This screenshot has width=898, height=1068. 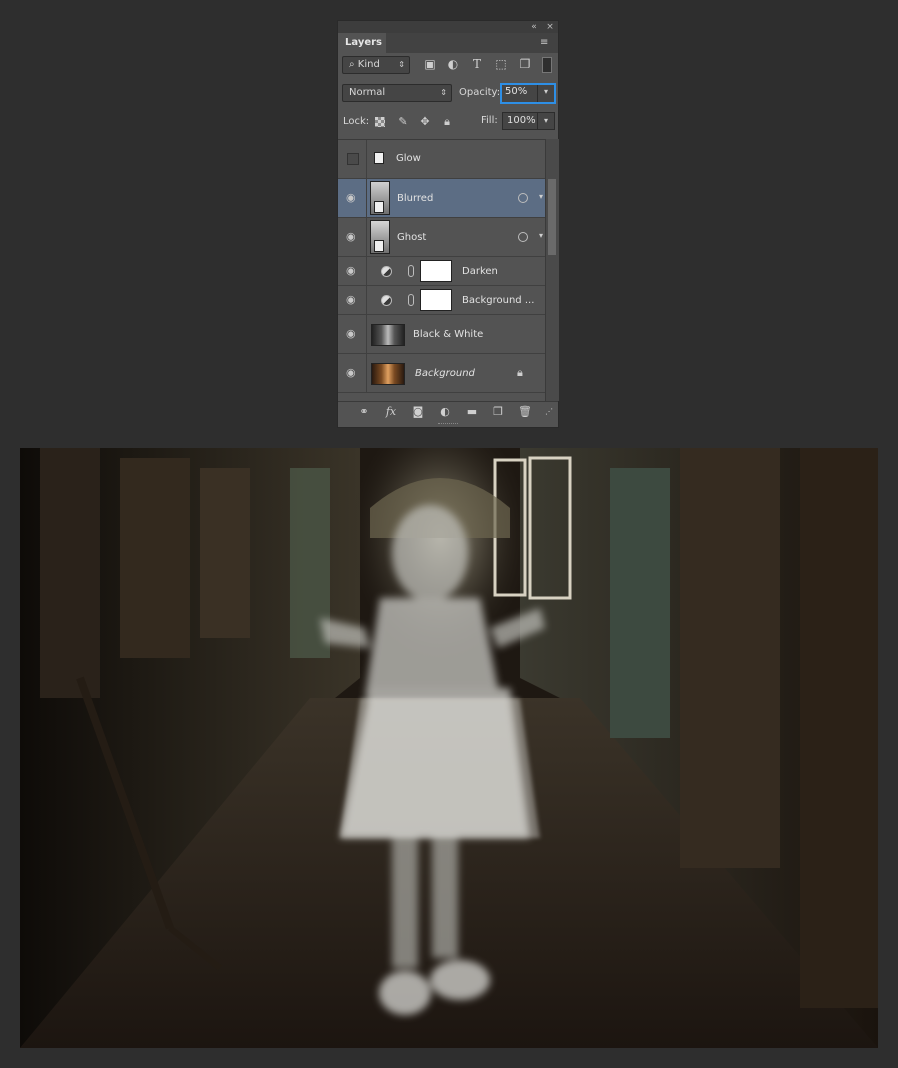 What do you see at coordinates (430, 64) in the screenshot?
I see `pixel-layer-filter-icon: ▣` at bounding box center [430, 64].